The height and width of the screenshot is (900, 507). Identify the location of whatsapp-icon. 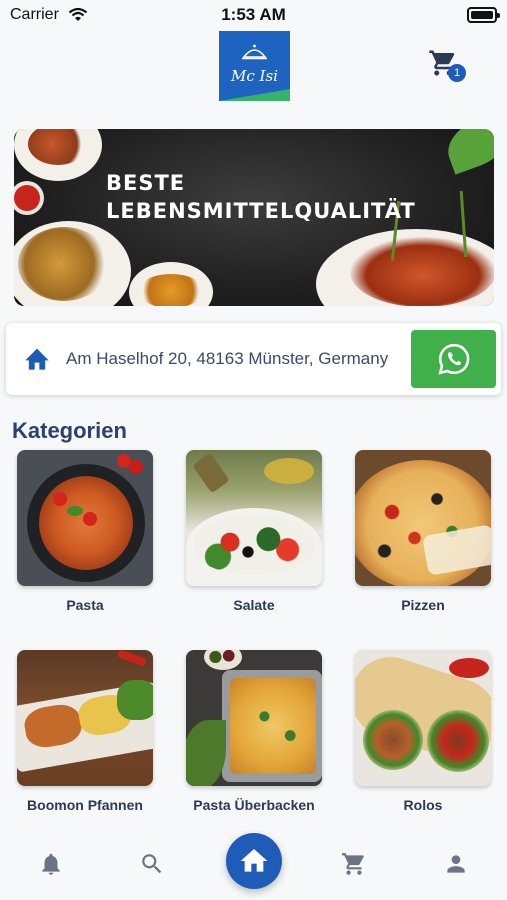
(453, 359).